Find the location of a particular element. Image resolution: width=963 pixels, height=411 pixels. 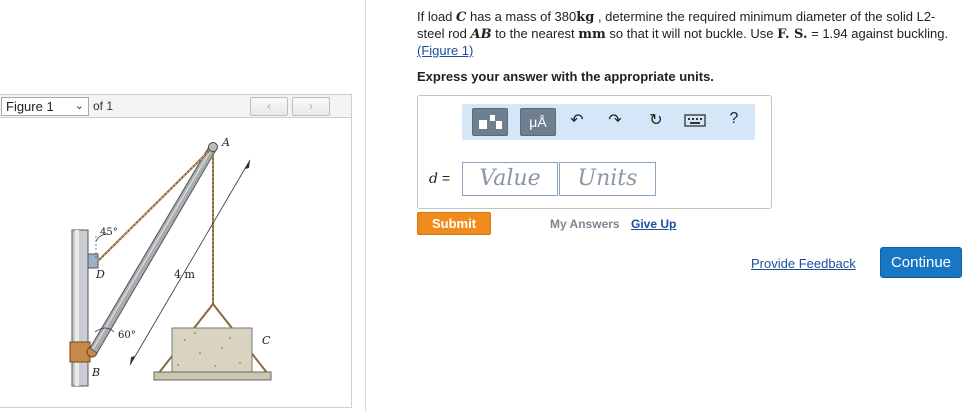

question-part: If load is located at coordinates (437, 16).